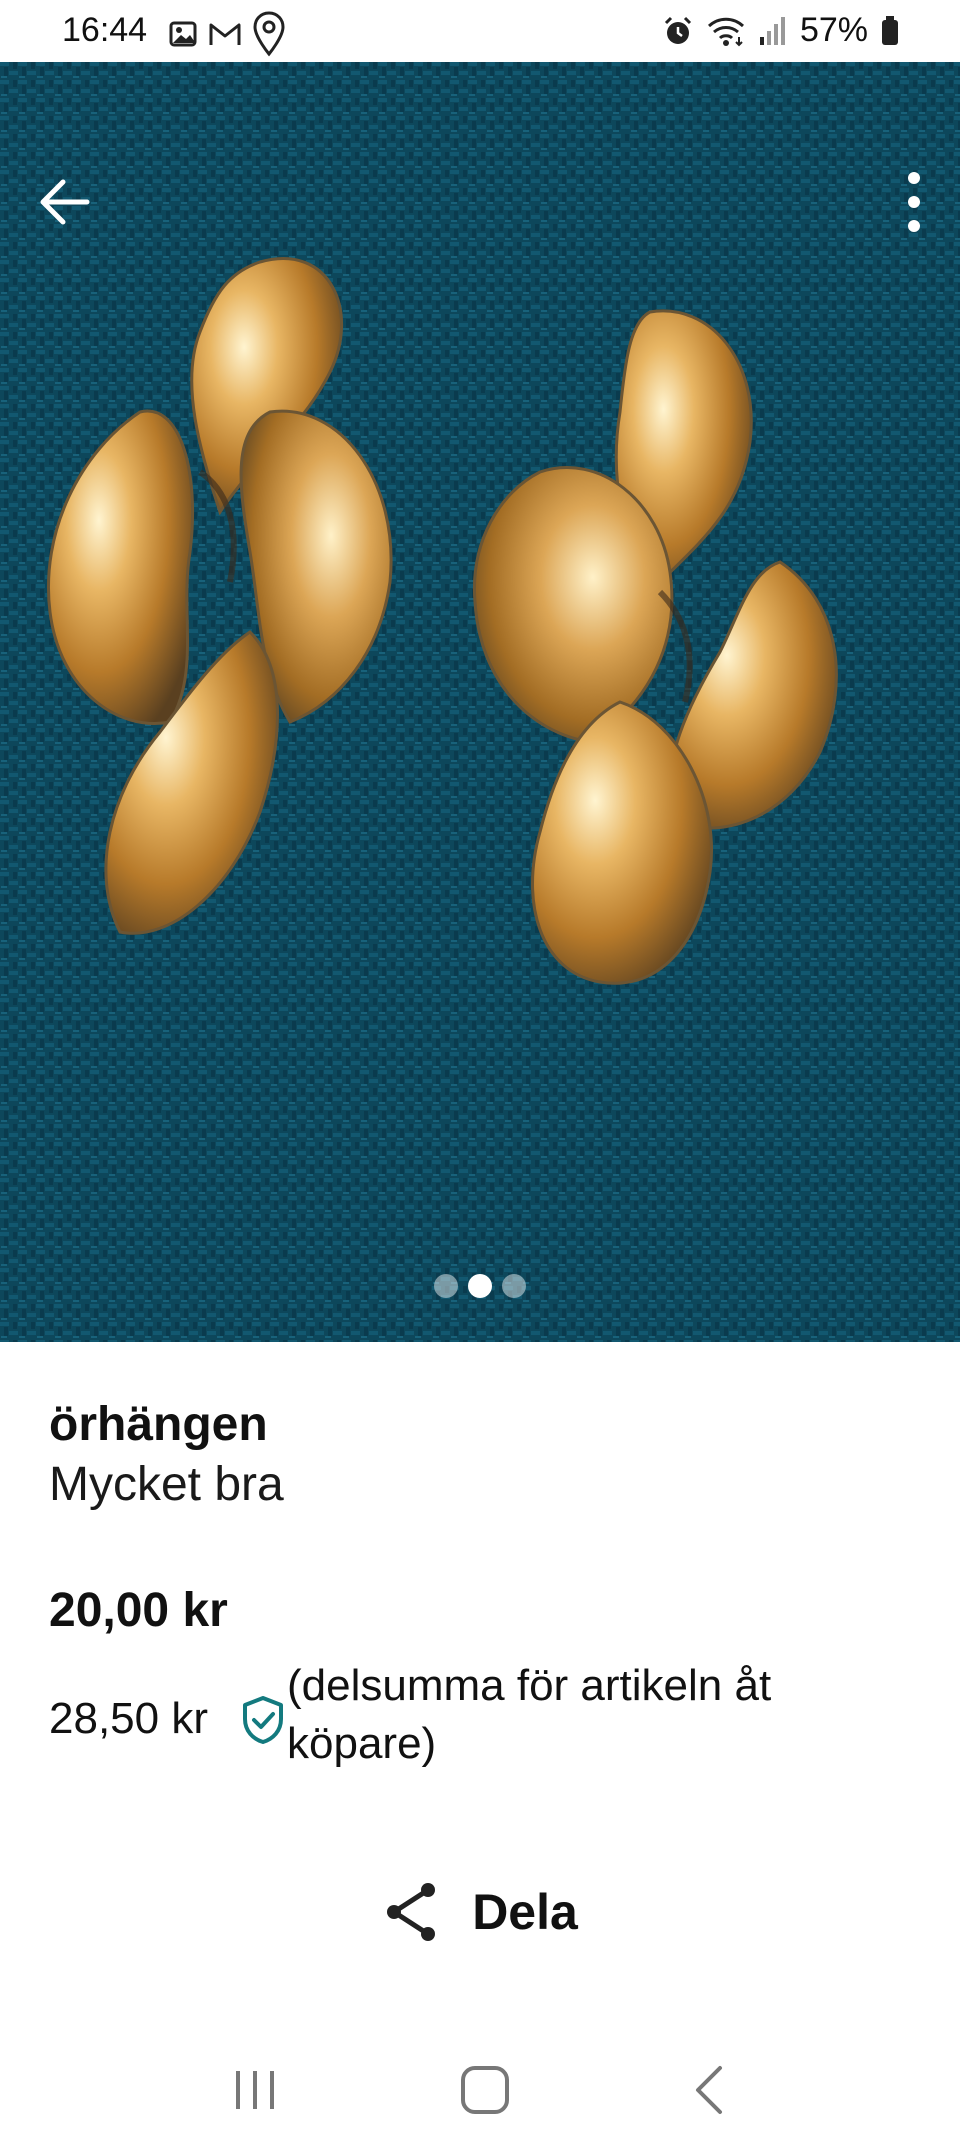  Describe the element at coordinates (255, 2090) in the screenshot. I see `recent-apps-icon` at that location.